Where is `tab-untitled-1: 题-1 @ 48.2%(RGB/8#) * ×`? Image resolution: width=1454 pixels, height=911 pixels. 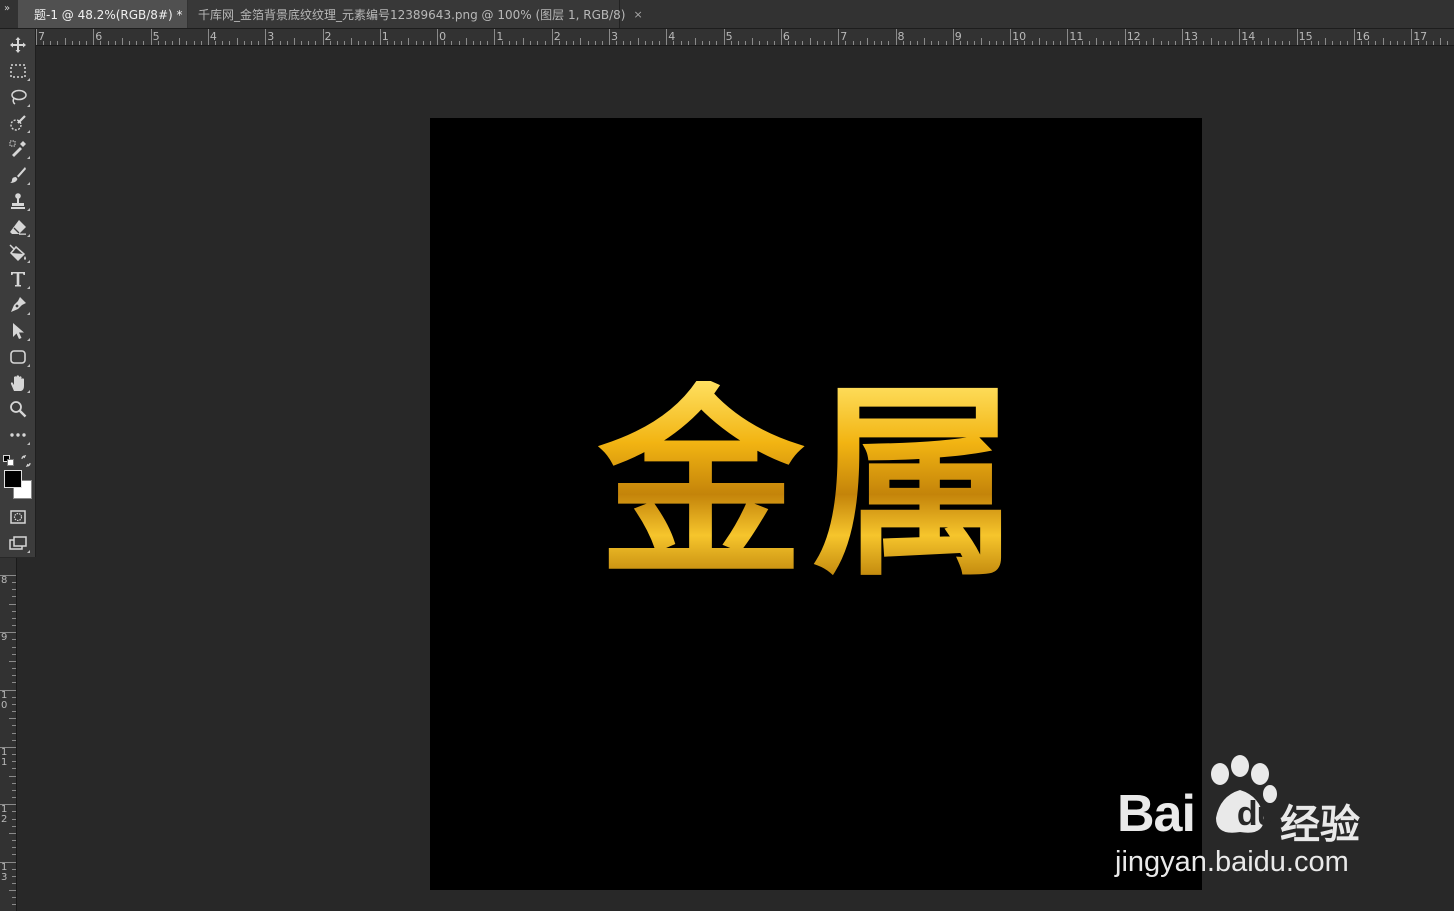
tab-untitled-1: 题-1 @ 48.2%(RGB/8#) * × is located at coordinates (109, 14).